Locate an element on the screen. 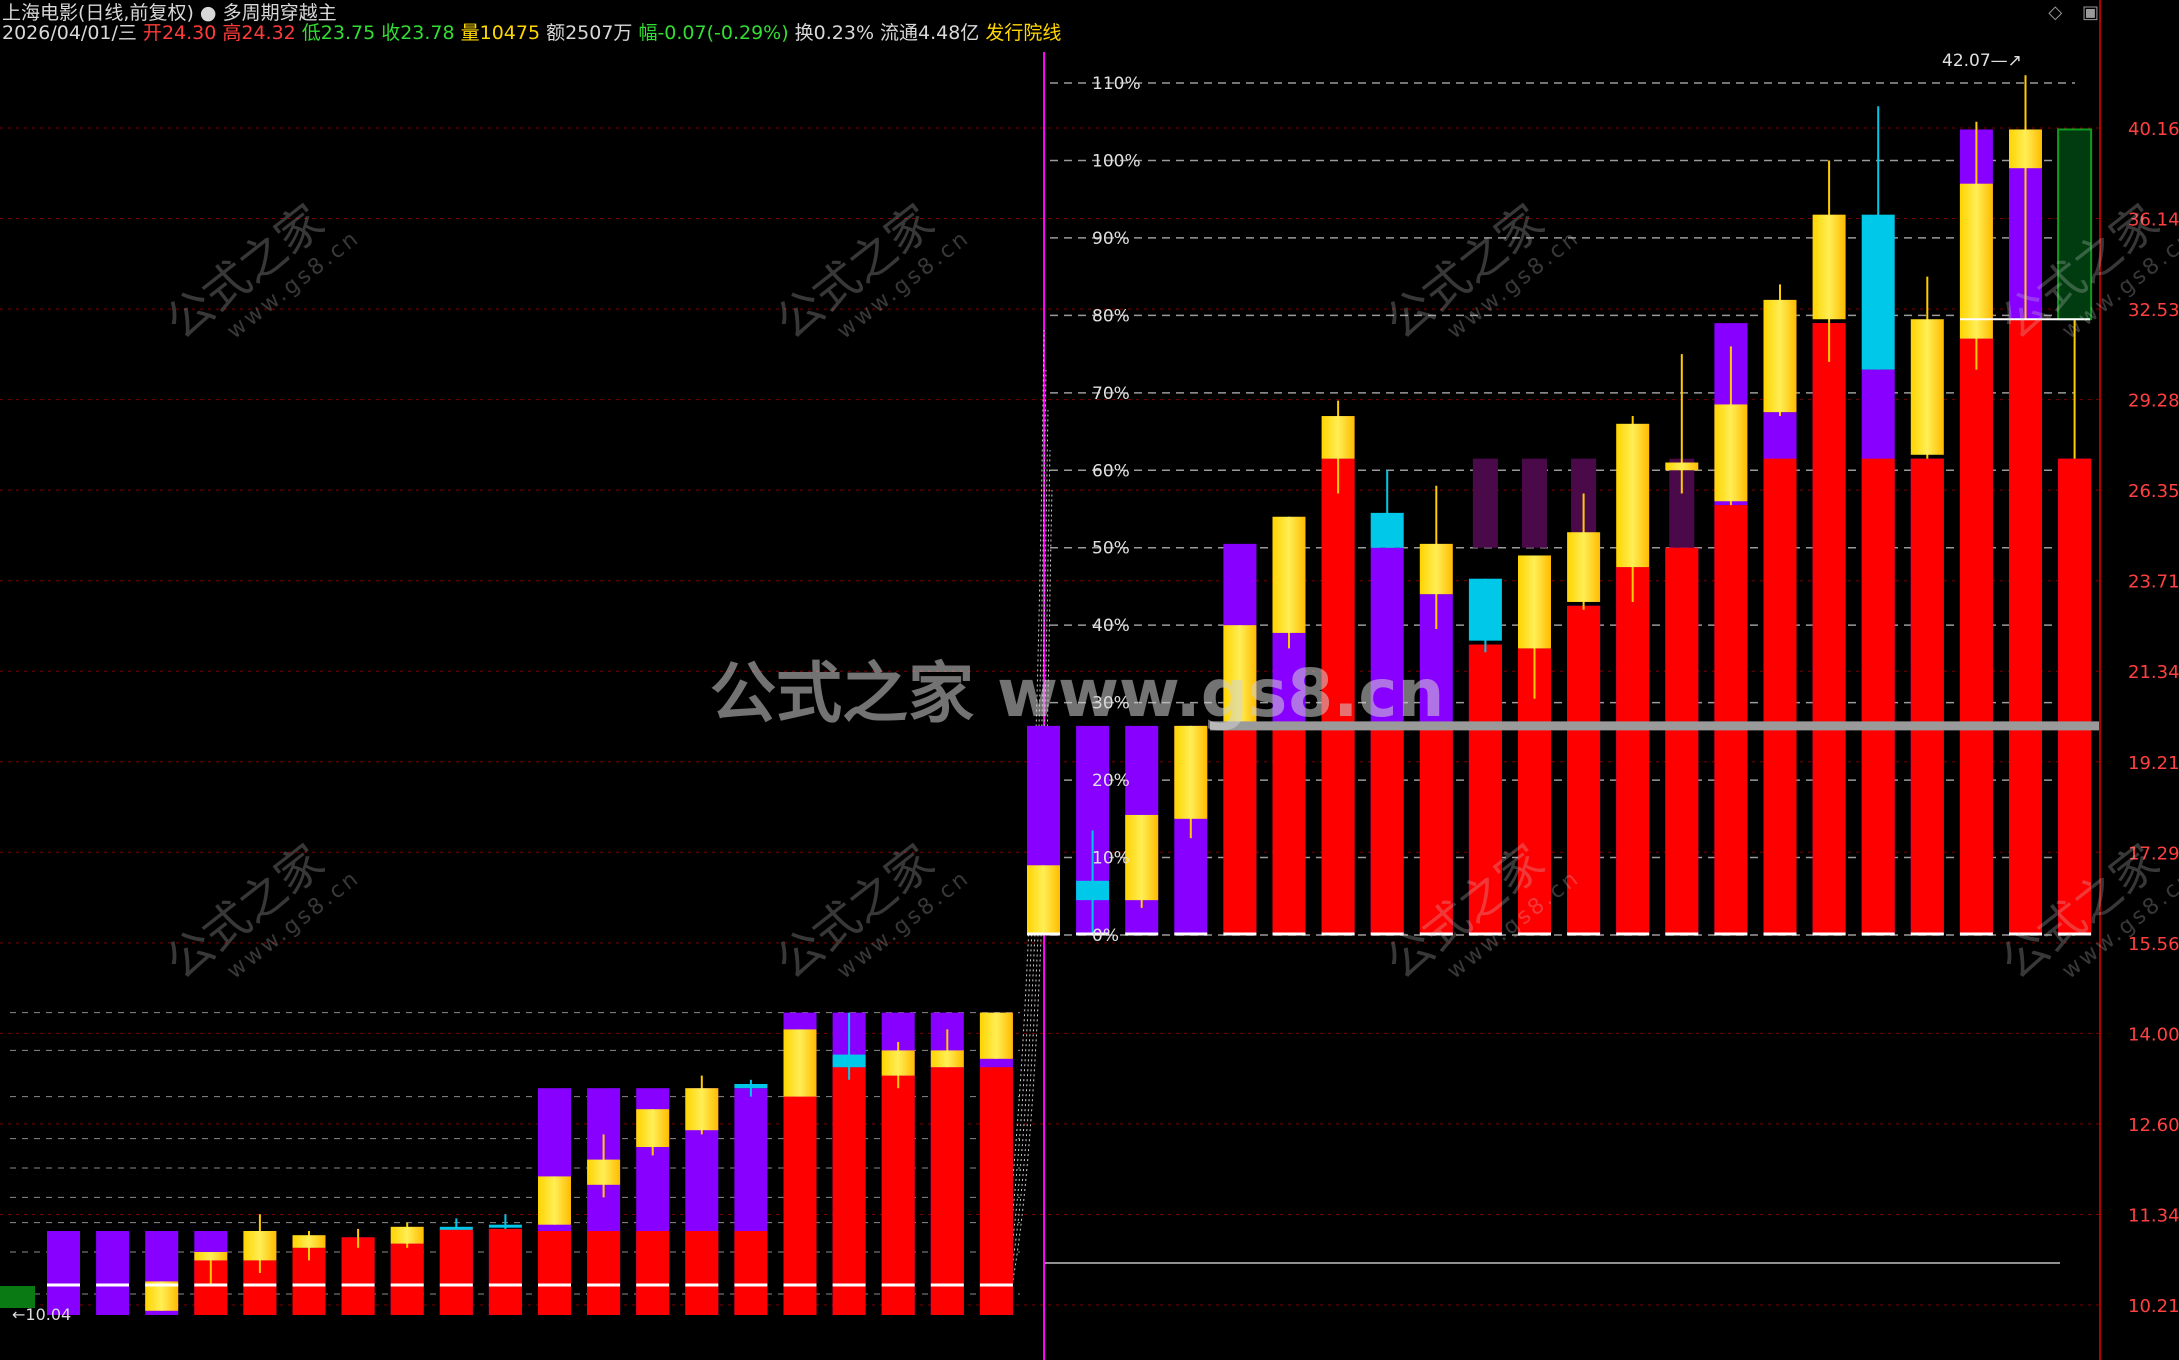 This screenshot has width=2179, height=1360. price-tick-label: 40.16 is located at coordinates (2153, 129).